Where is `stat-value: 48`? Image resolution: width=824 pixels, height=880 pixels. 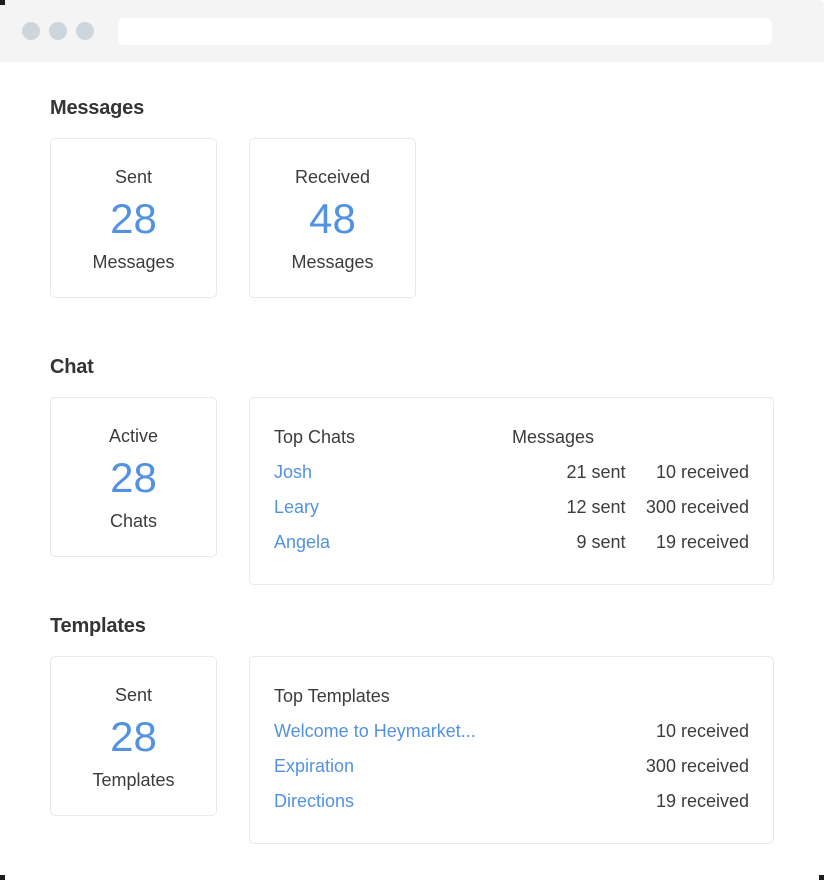 stat-value: 48 is located at coordinates (332, 218).